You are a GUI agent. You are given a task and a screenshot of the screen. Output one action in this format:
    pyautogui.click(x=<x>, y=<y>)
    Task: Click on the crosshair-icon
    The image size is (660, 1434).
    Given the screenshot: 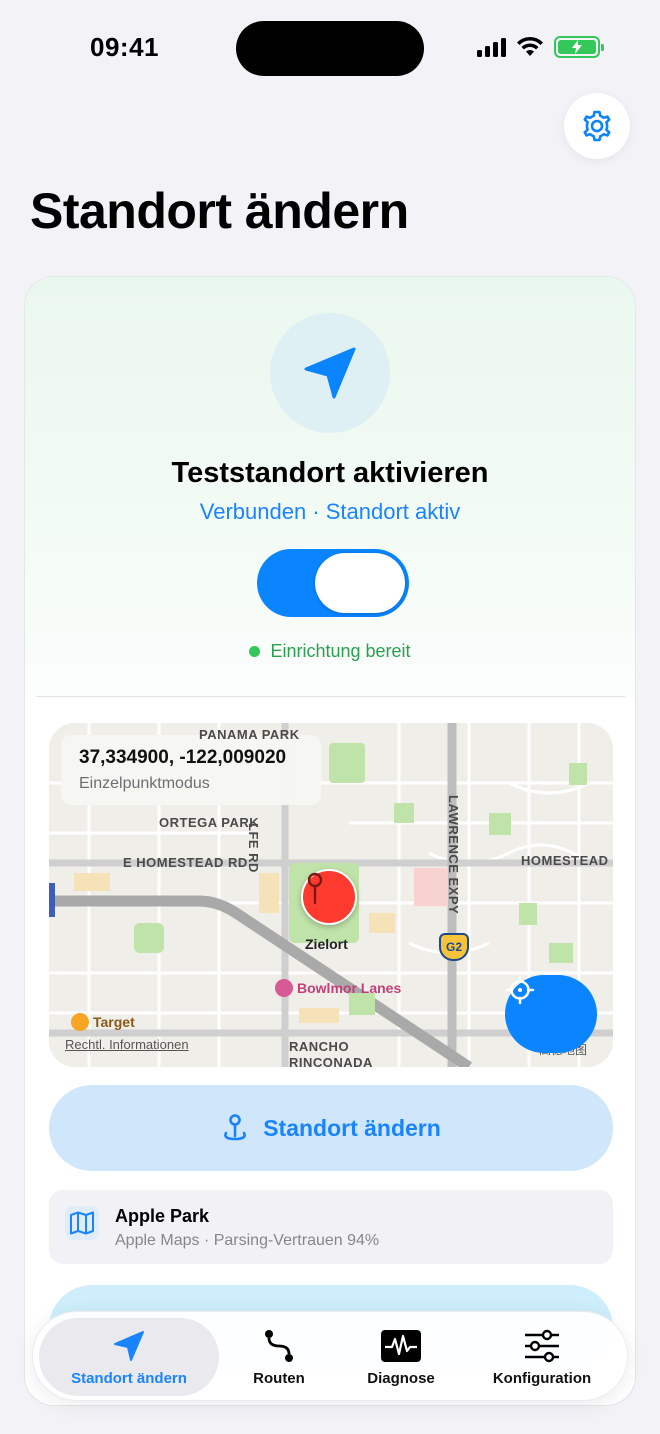 What is the action you would take?
    pyautogui.click(x=520, y=990)
    